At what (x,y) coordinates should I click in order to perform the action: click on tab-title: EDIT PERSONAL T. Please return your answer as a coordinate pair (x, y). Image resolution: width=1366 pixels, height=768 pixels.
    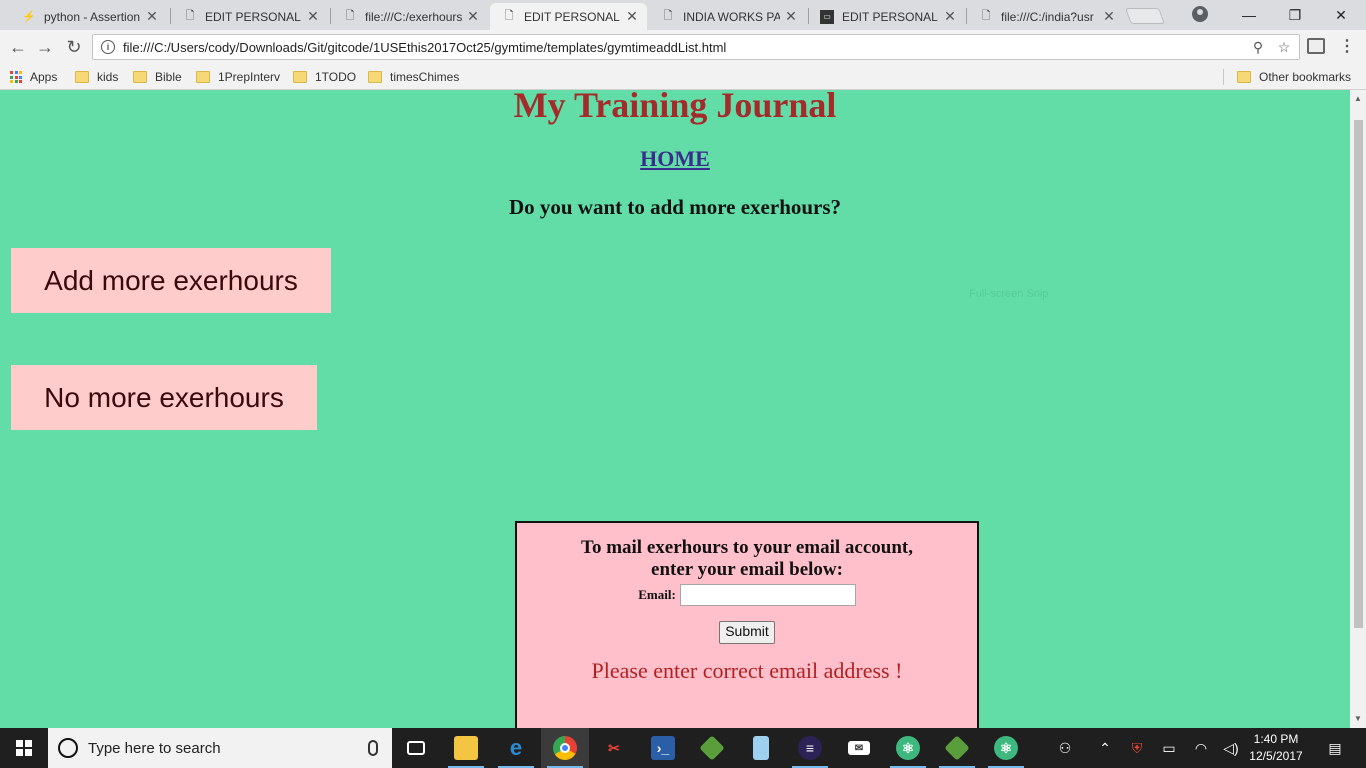
    Looking at the image, I should click on (890, 16).